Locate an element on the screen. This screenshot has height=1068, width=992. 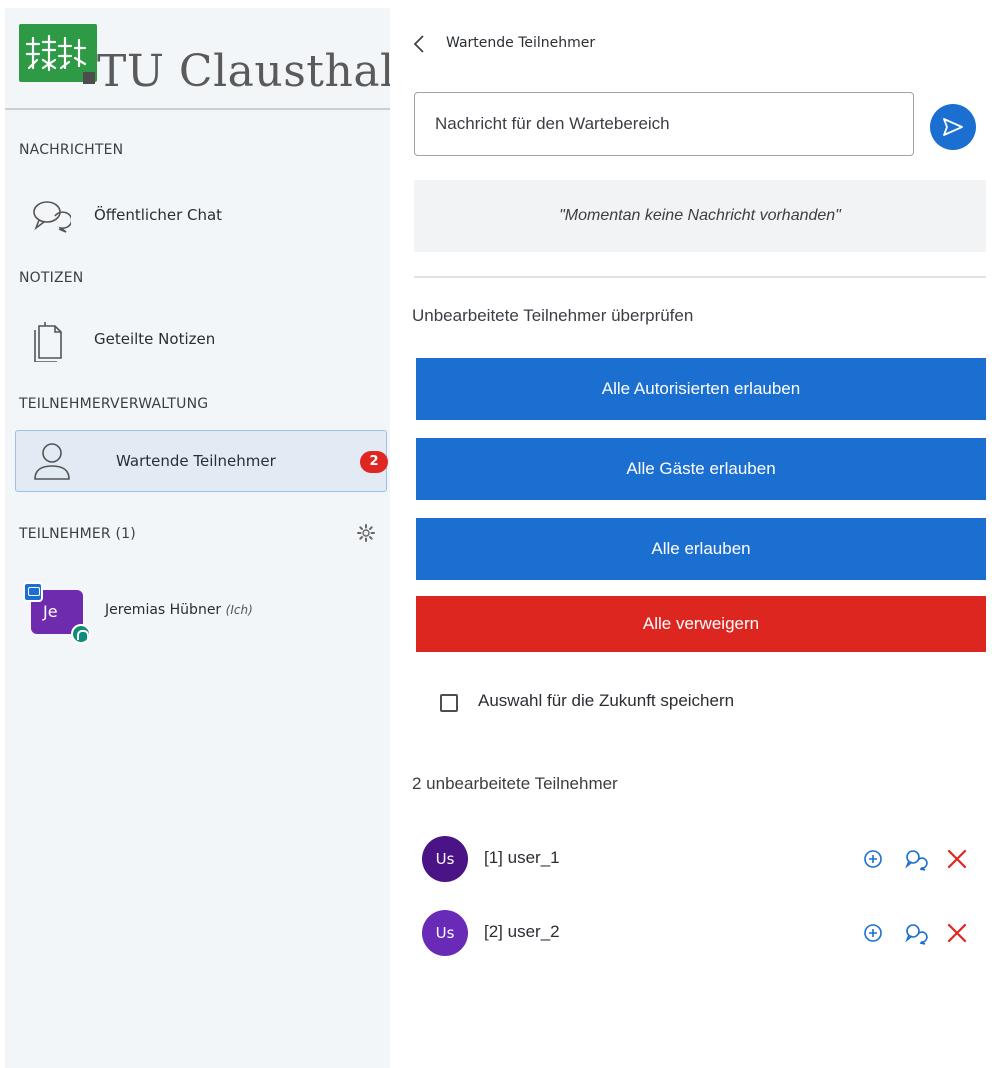
chevron-left-icon is located at coordinates (419, 46).